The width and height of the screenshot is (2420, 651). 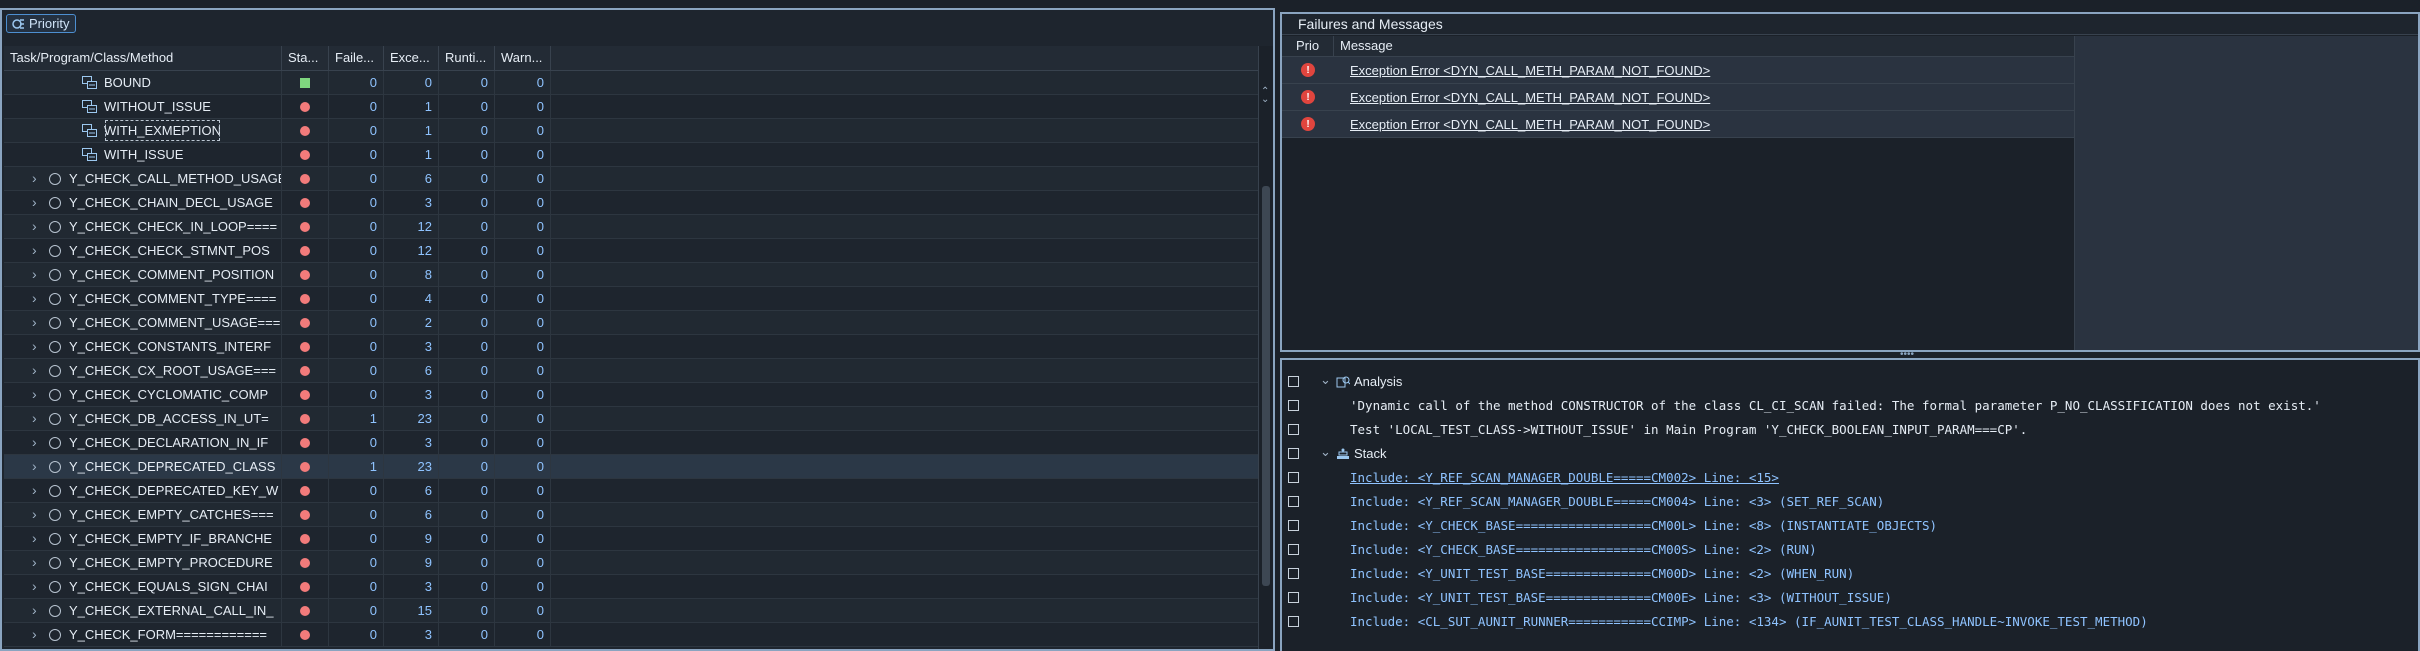 I want to click on table-row: › Y_CHECK_CYCLOMATIC_COMP 0 3 0 0, so click(x=631, y=395).